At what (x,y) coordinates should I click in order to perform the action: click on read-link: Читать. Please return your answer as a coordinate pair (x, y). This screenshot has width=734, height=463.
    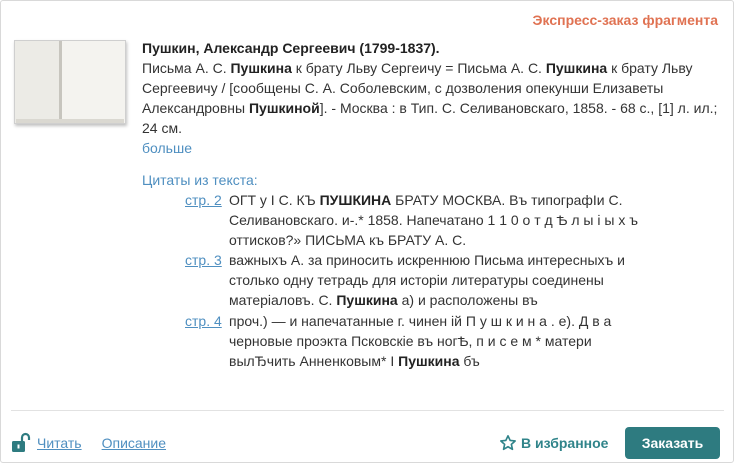
    Looking at the image, I should click on (59, 443).